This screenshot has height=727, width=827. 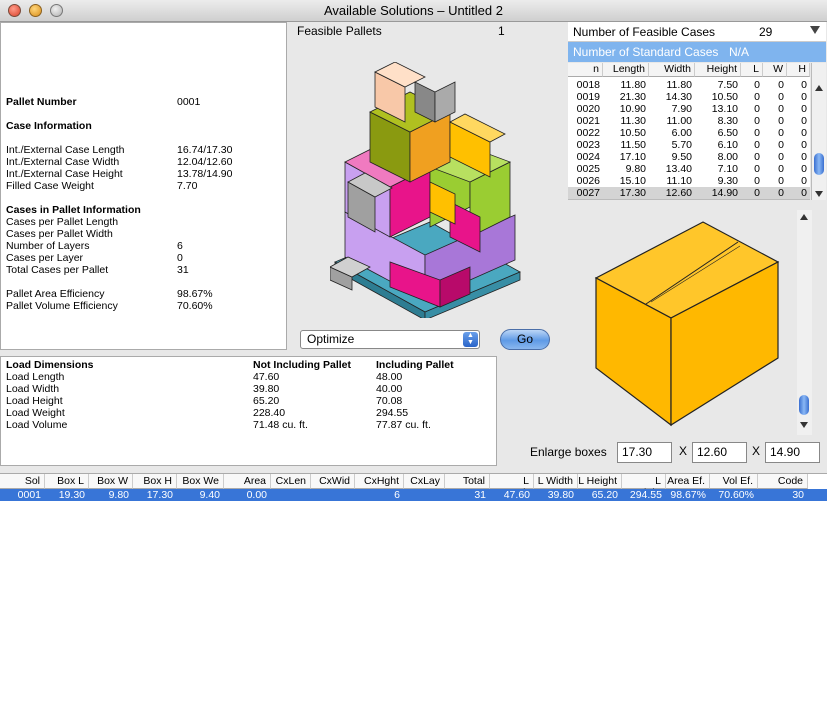 What do you see at coordinates (33, 389) in the screenshot?
I see `load-cell: Load Width` at bounding box center [33, 389].